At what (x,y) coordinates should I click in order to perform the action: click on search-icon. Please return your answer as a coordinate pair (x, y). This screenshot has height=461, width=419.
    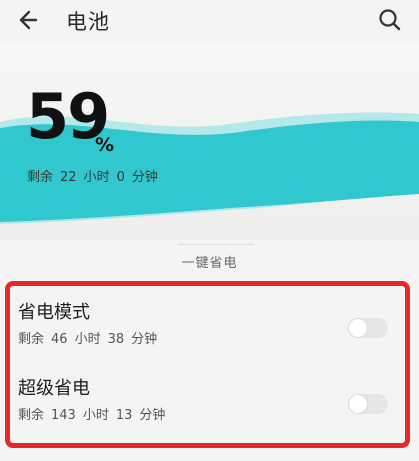
    Looking at the image, I should click on (390, 20).